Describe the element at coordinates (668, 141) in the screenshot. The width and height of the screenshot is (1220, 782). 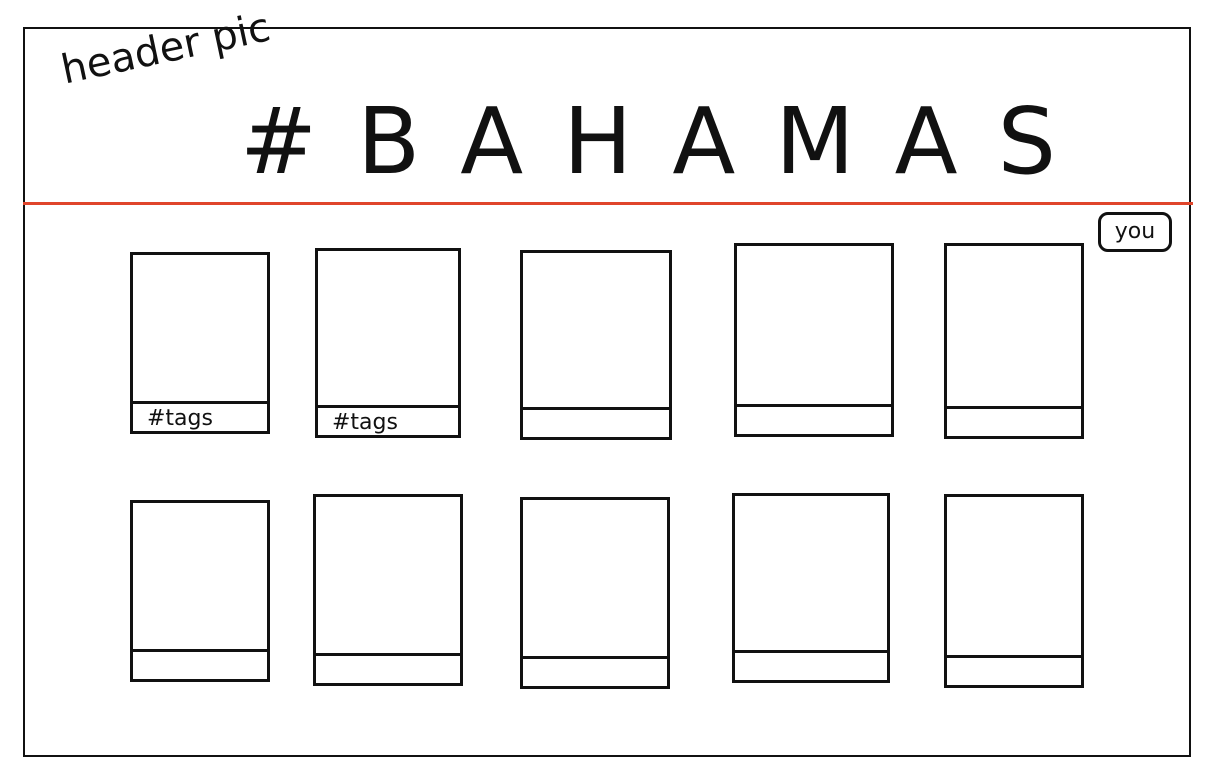
I see `page-title: #BAHAMAS` at that location.